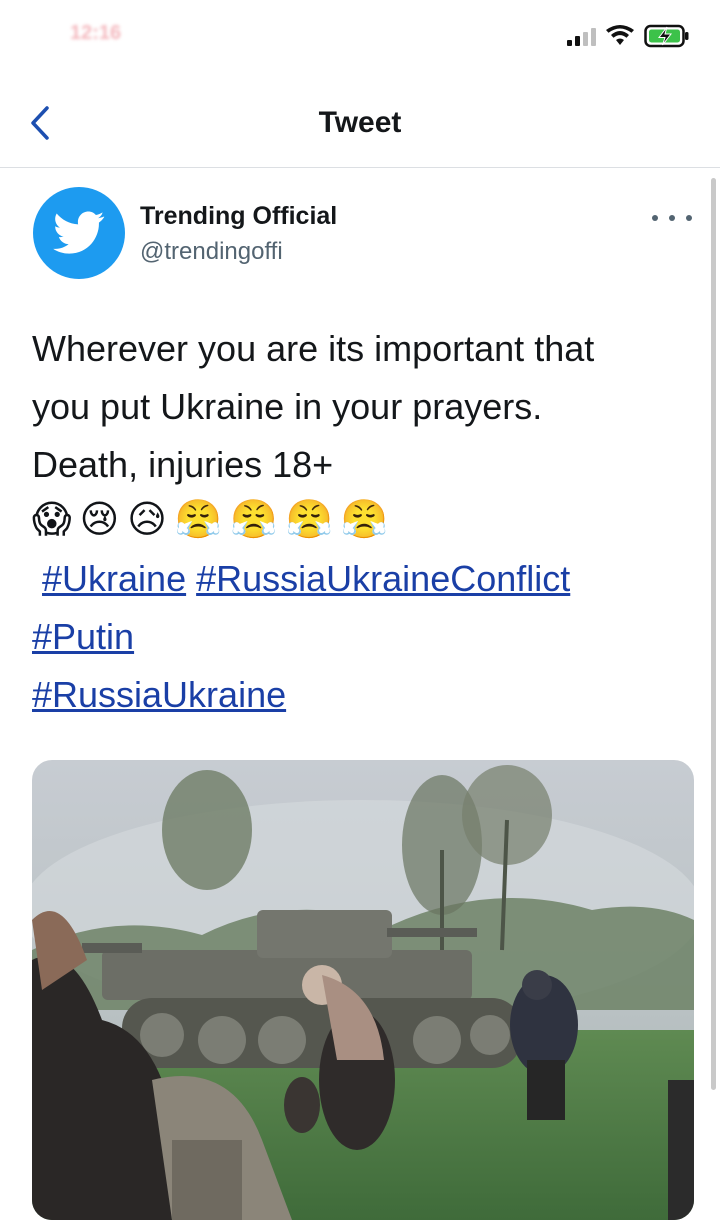 The height and width of the screenshot is (1220, 720). I want to click on tweet-text-line: Death, injuries 18+, so click(183, 464).